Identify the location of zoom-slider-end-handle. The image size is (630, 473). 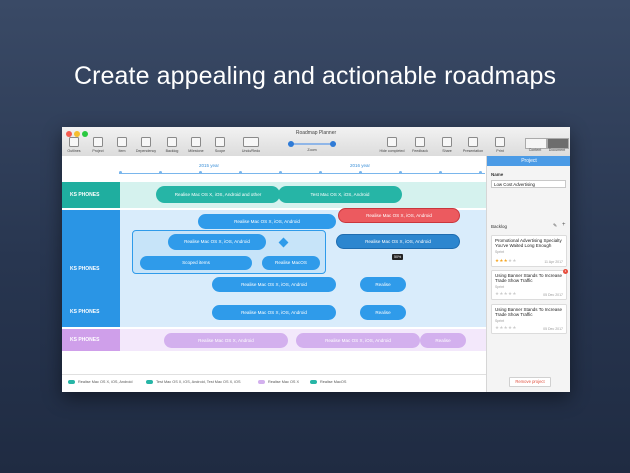
(333, 144).